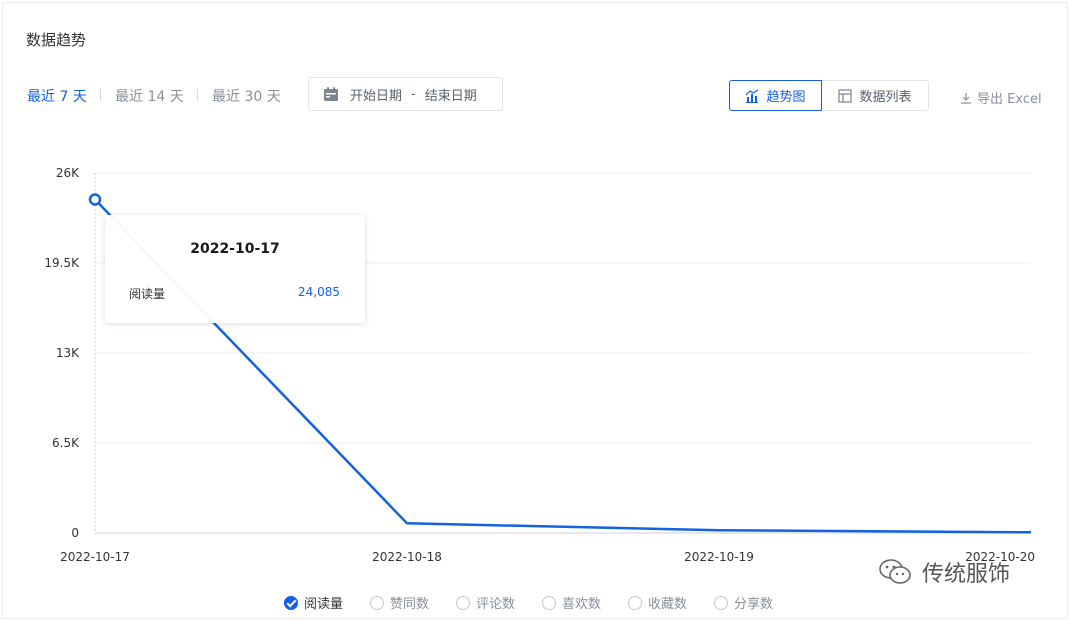 This screenshot has height=621, width=1071. I want to click on legend-item-upvotes: 赞同数, so click(399, 602).